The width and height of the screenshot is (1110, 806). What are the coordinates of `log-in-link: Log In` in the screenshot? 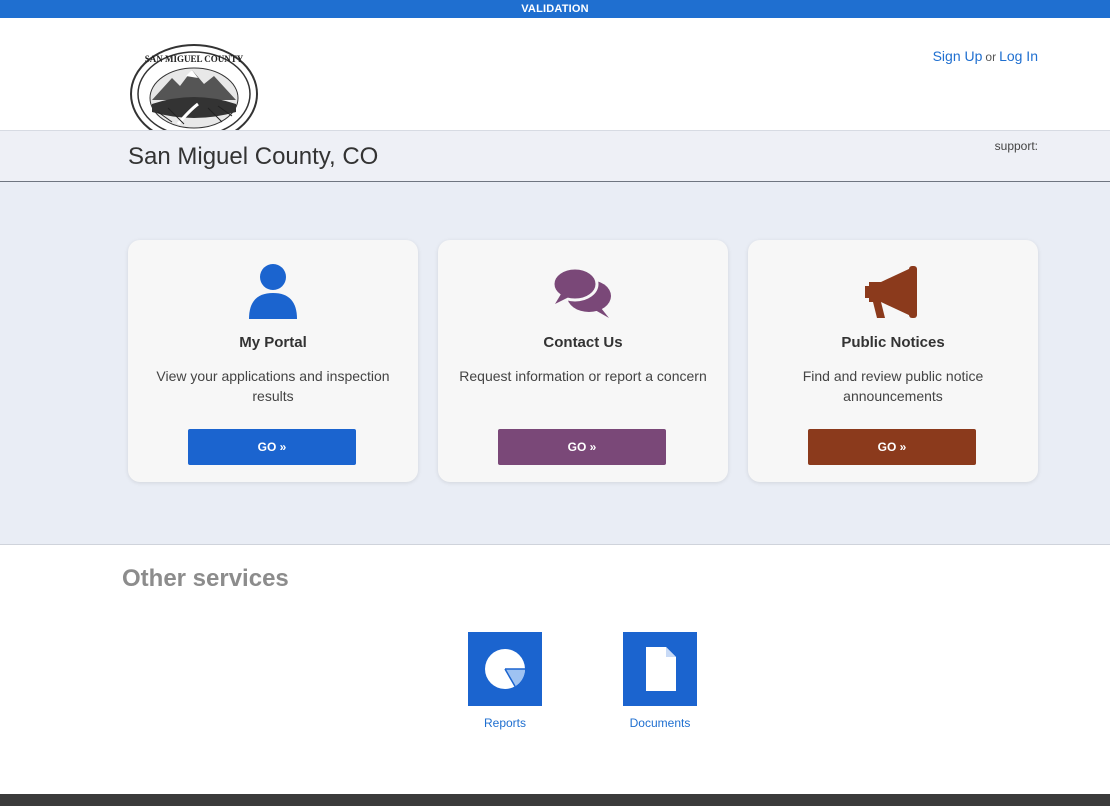 It's located at (1018, 56).